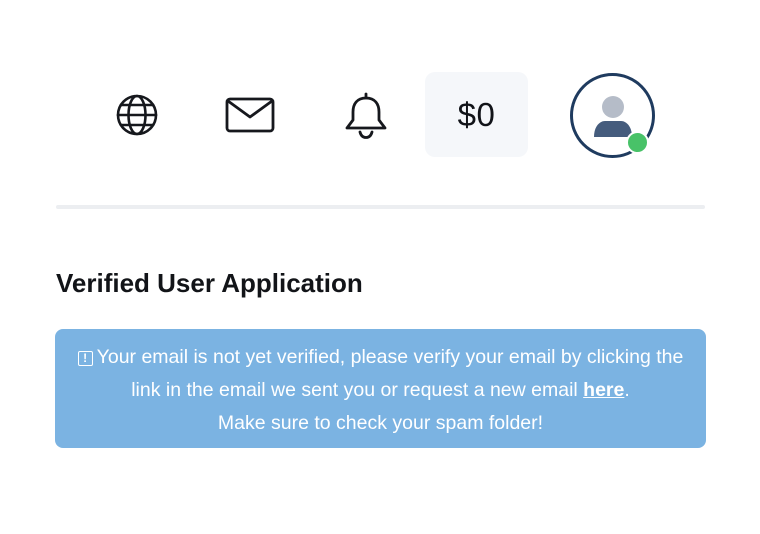 The width and height of the screenshot is (760, 534). Describe the element at coordinates (209, 283) in the screenshot. I see `page-title: Verified User Application` at that location.